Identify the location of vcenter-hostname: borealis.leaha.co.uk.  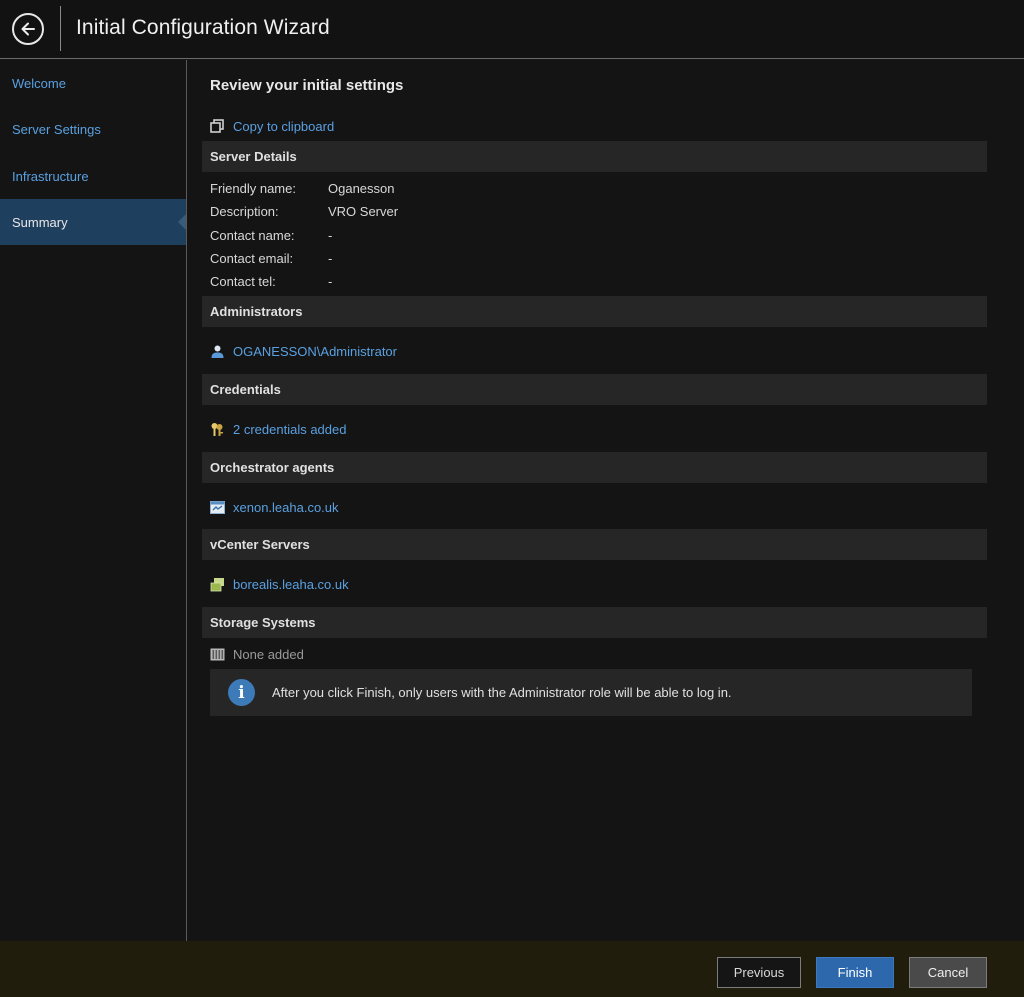
(291, 584).